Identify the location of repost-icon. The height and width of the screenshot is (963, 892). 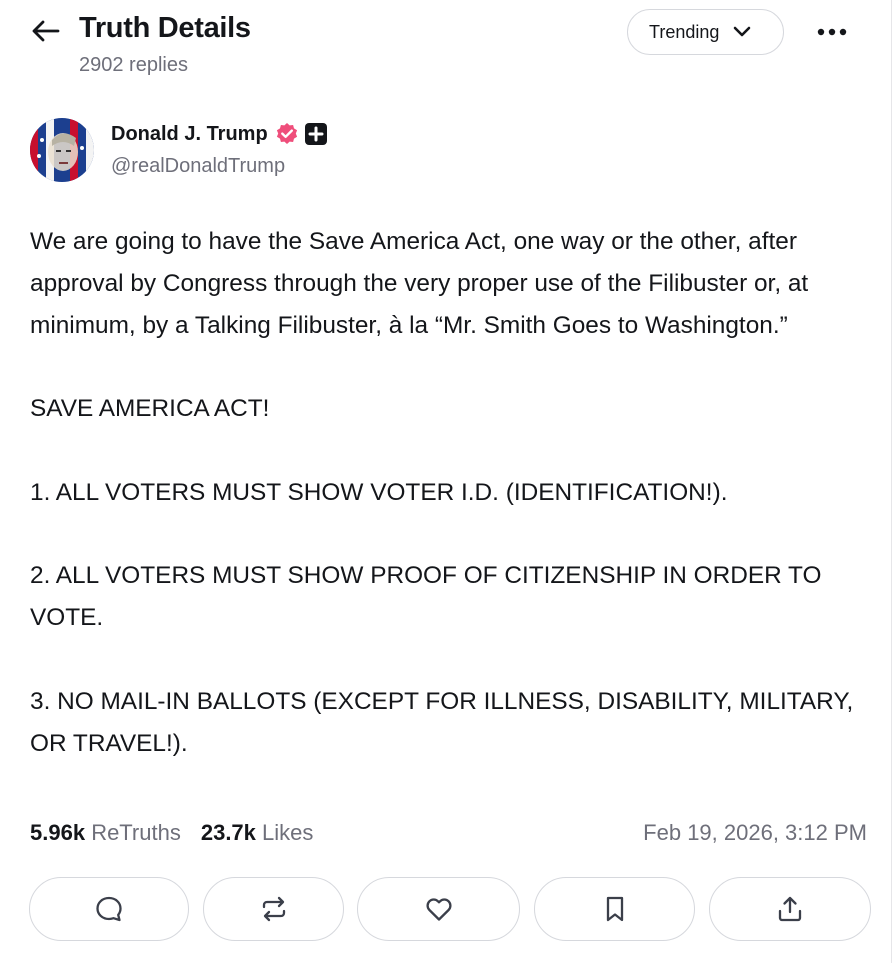
(273, 909).